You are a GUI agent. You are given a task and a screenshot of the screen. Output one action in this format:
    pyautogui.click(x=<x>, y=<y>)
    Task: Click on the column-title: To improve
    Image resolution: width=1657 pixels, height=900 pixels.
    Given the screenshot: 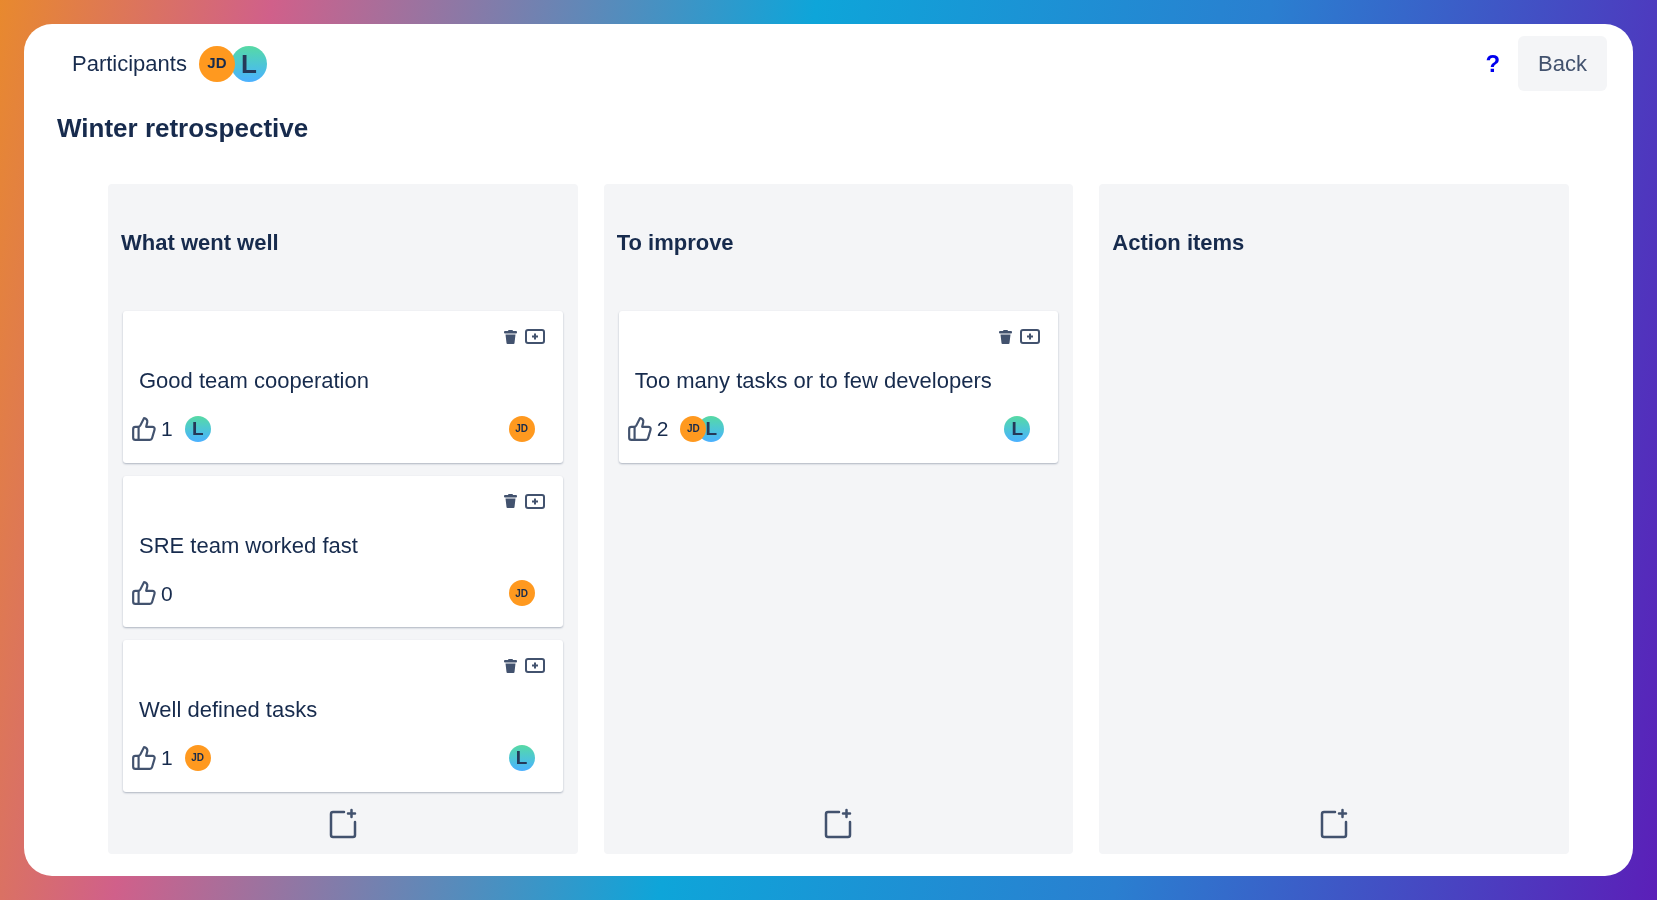 What is the action you would take?
    pyautogui.click(x=675, y=243)
    